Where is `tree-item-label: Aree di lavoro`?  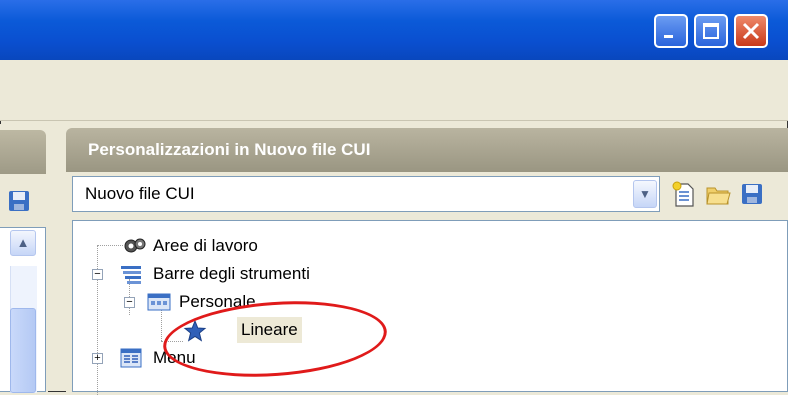
tree-item-label: Aree di lavoro is located at coordinates (205, 245).